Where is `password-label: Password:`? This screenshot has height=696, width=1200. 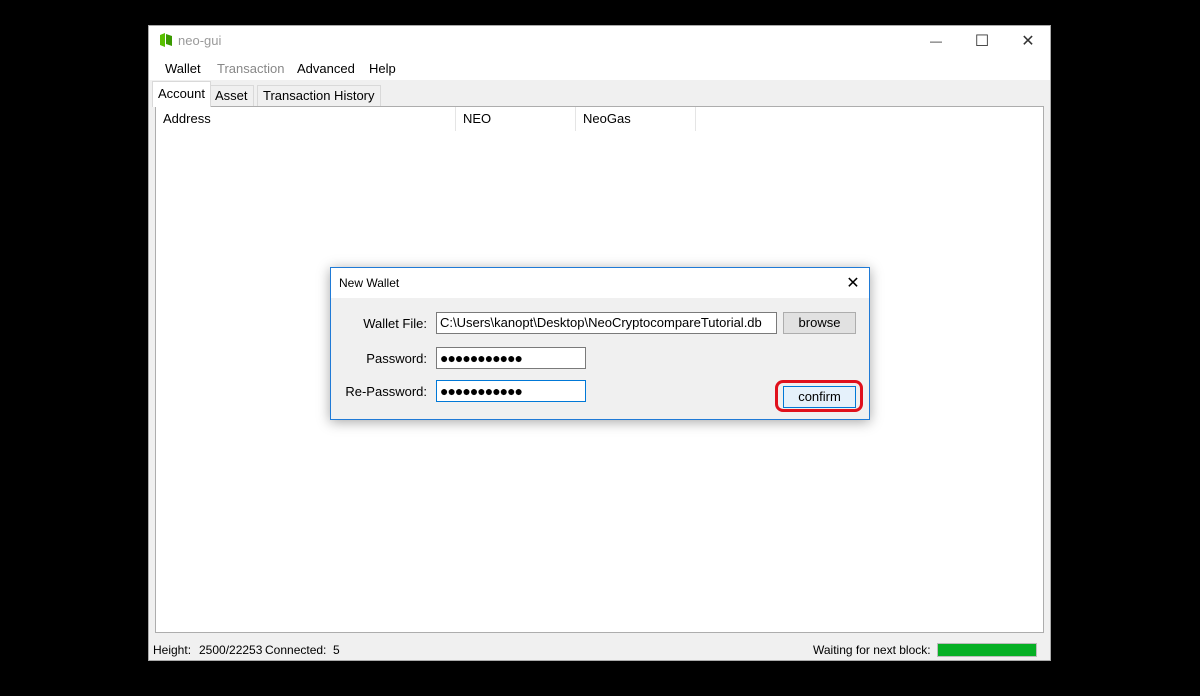
password-label: Password: is located at coordinates (396, 358).